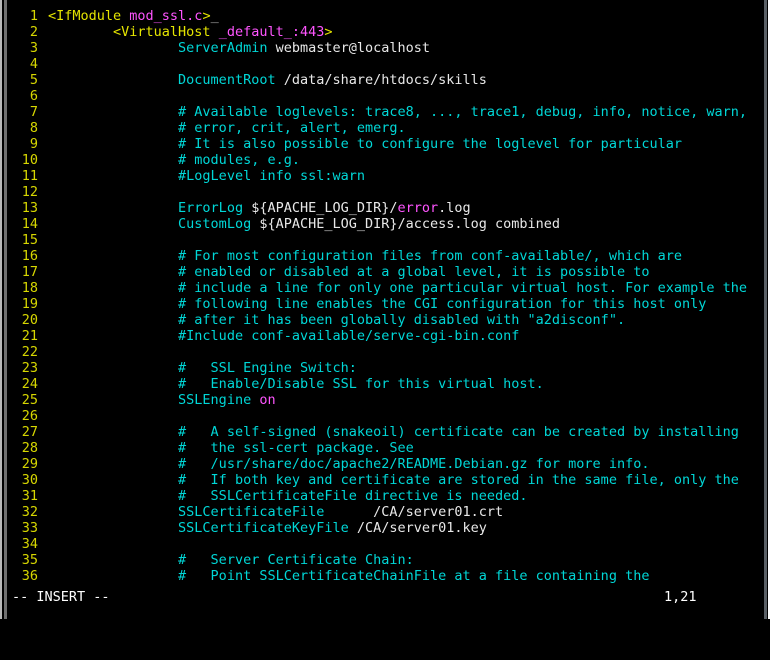 The height and width of the screenshot is (660, 770). I want to click on code-token-dir: DocumentRoot, so click(227, 80).